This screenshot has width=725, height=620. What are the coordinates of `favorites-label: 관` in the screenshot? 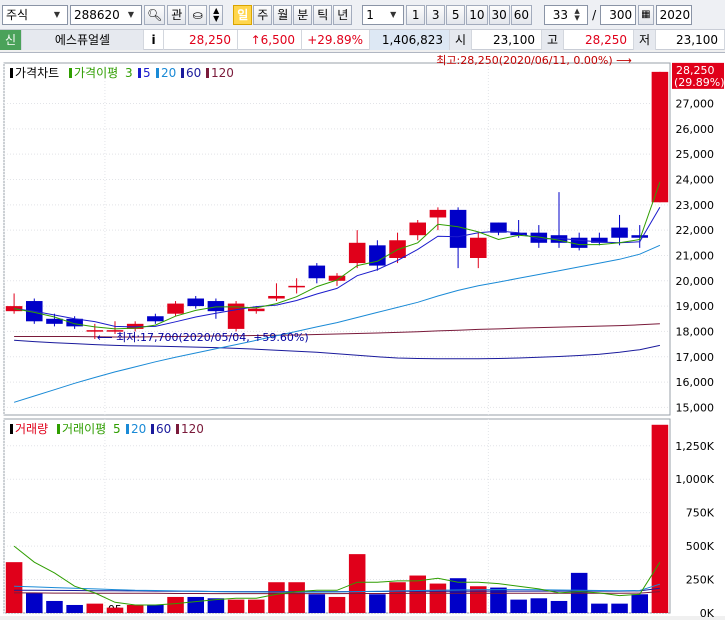 It's located at (177, 15).